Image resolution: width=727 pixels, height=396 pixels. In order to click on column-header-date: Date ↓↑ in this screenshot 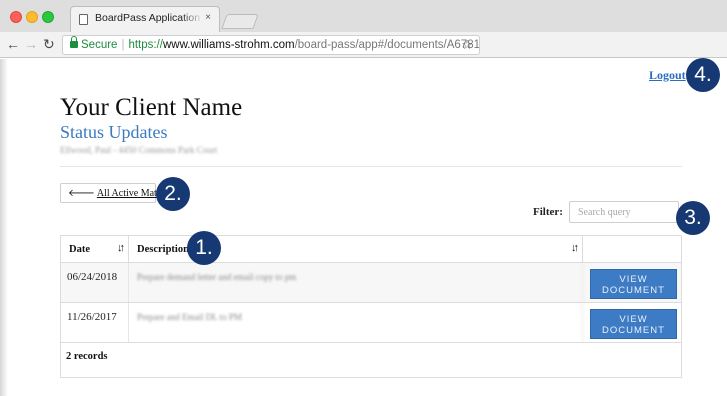, I will do `click(95, 249)`.